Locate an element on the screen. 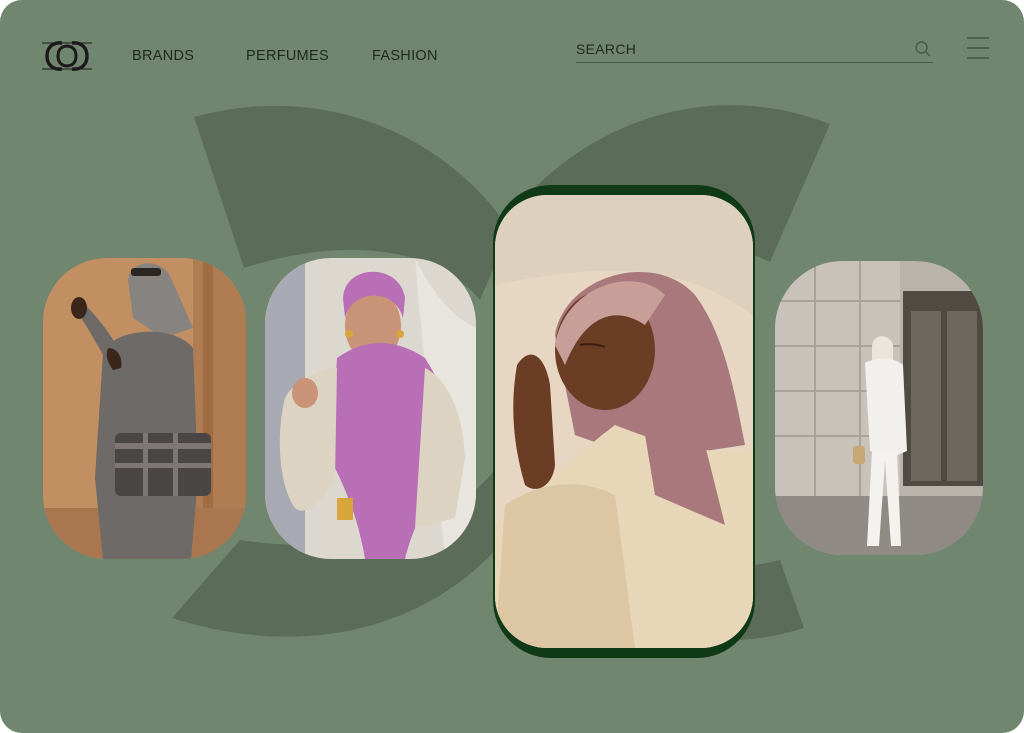  photo-woman-white-suit is located at coordinates (879, 408).